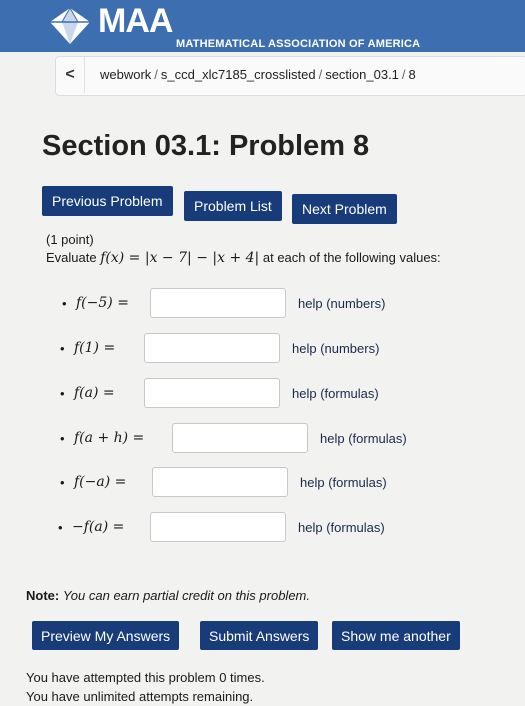 The image size is (525, 706). I want to click on preview-answers-button: Preview My Answers, so click(106, 635).